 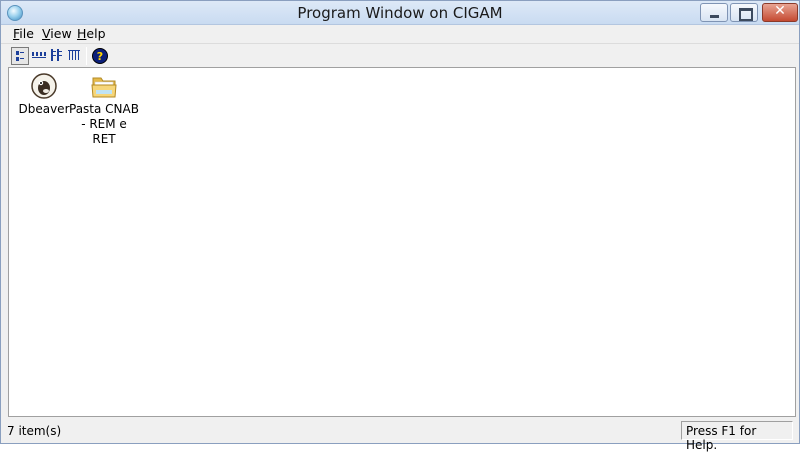 What do you see at coordinates (400, 55) in the screenshot?
I see `toolbar: ?` at bounding box center [400, 55].